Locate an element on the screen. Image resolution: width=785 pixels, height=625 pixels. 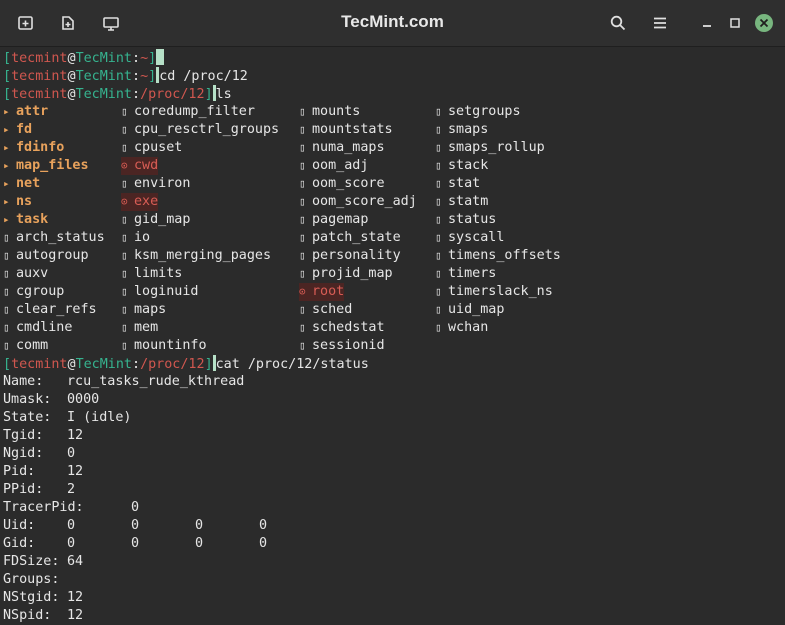
ls-entry-file: ▯ environ is located at coordinates (155, 184).